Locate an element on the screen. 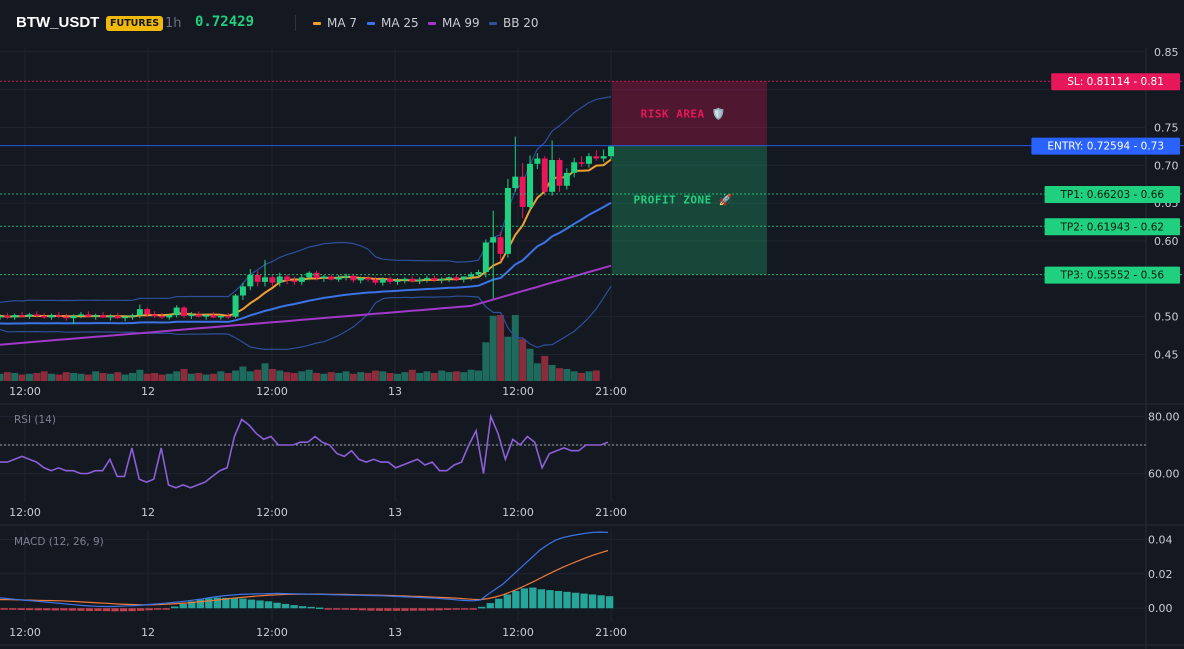  level-tag-label: TP2: 0.61943 - 0.62 is located at coordinates (1112, 227).